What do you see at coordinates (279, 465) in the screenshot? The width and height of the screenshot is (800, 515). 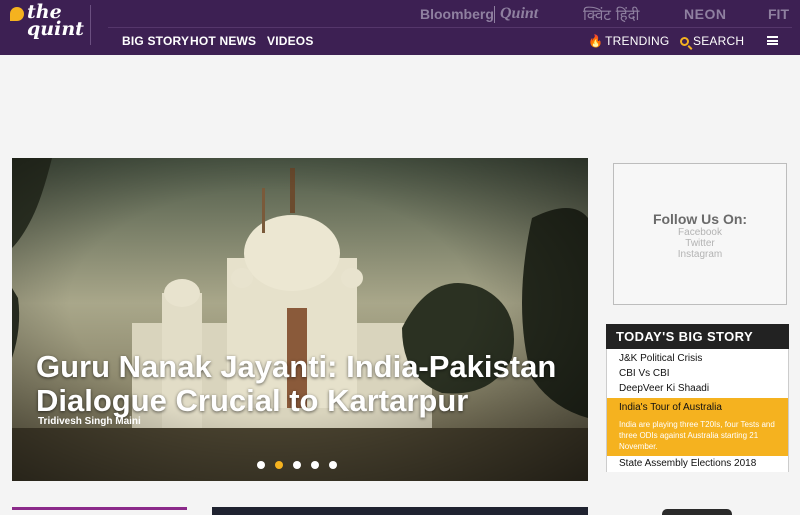 I see `carousel-dot-active` at bounding box center [279, 465].